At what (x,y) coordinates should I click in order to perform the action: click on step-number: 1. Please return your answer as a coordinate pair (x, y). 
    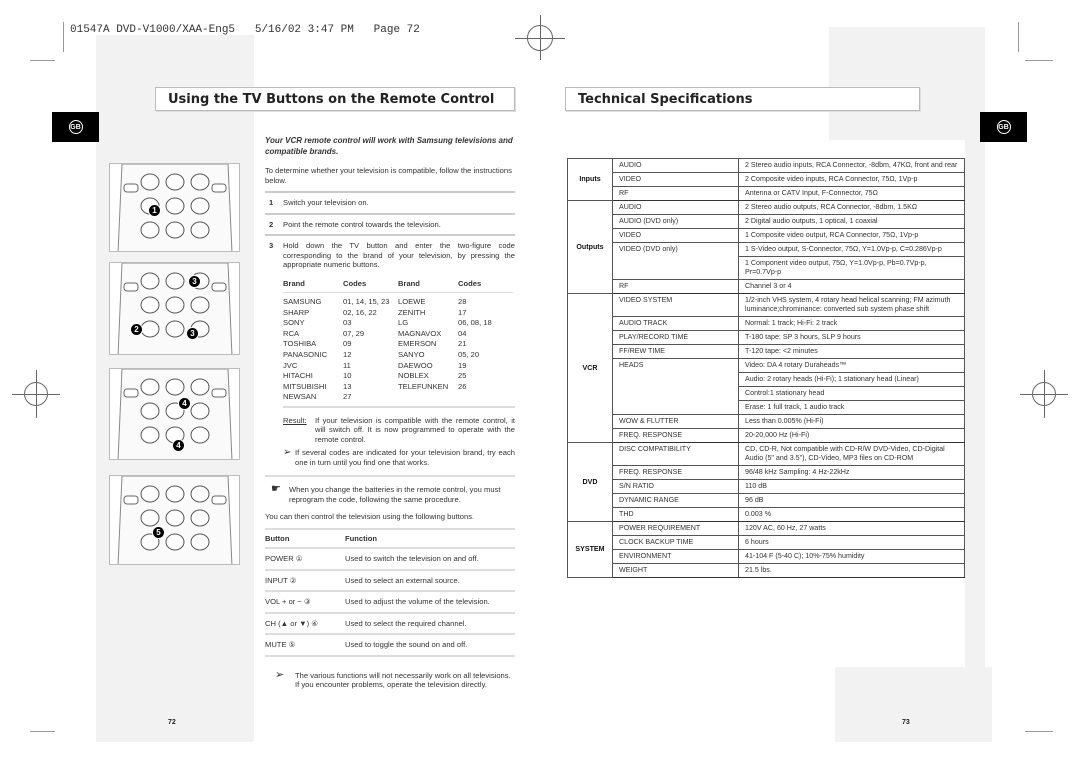
    Looking at the image, I should click on (271, 202).